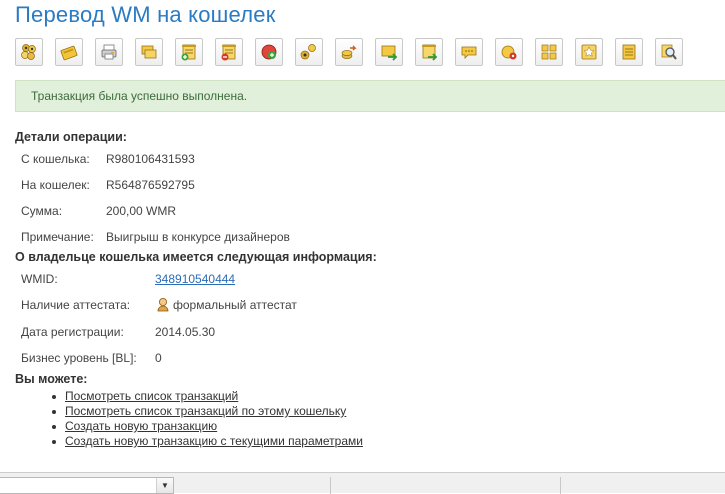 The width and height of the screenshot is (725, 494). I want to click on printer-icon, so click(109, 52).